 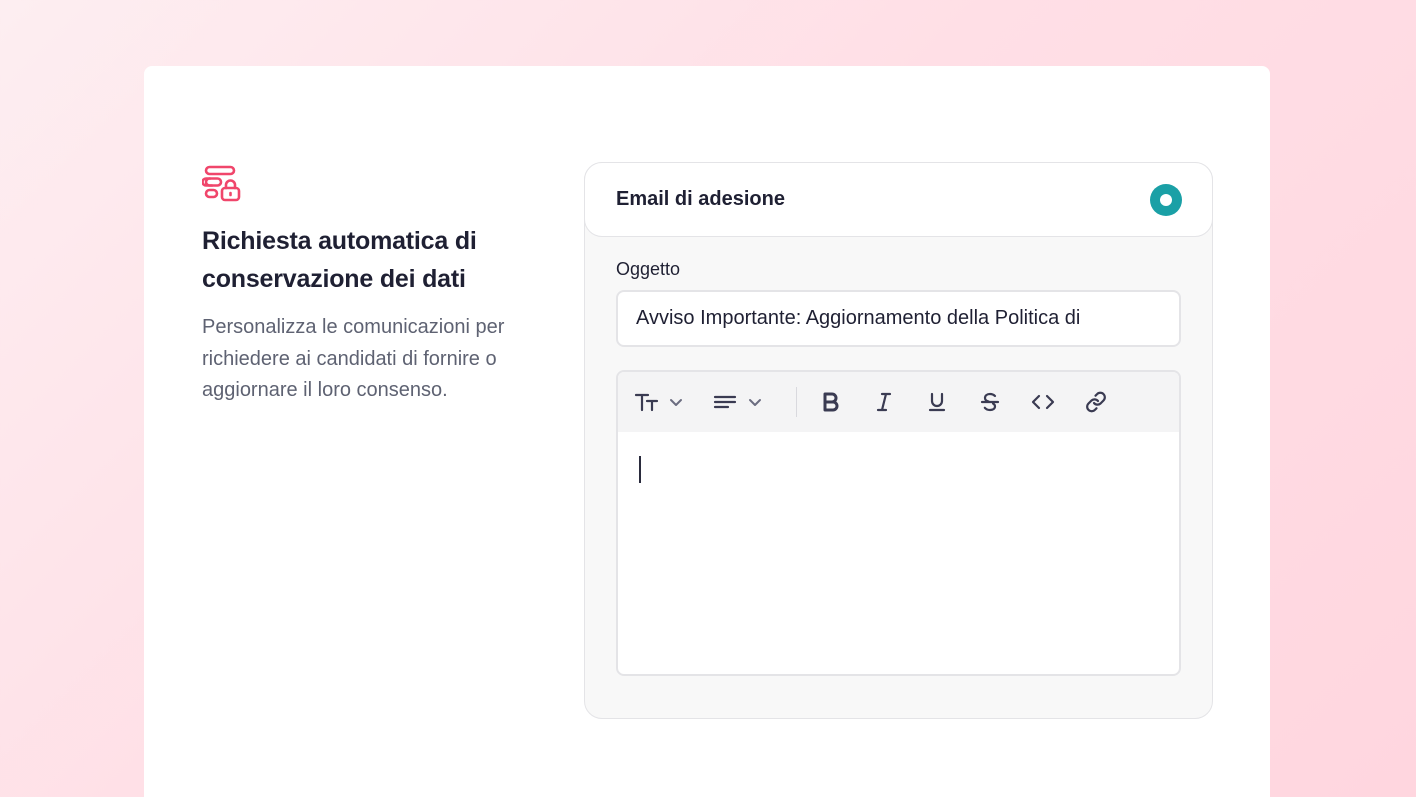 I want to click on form-lock-icon, so click(x=221, y=183).